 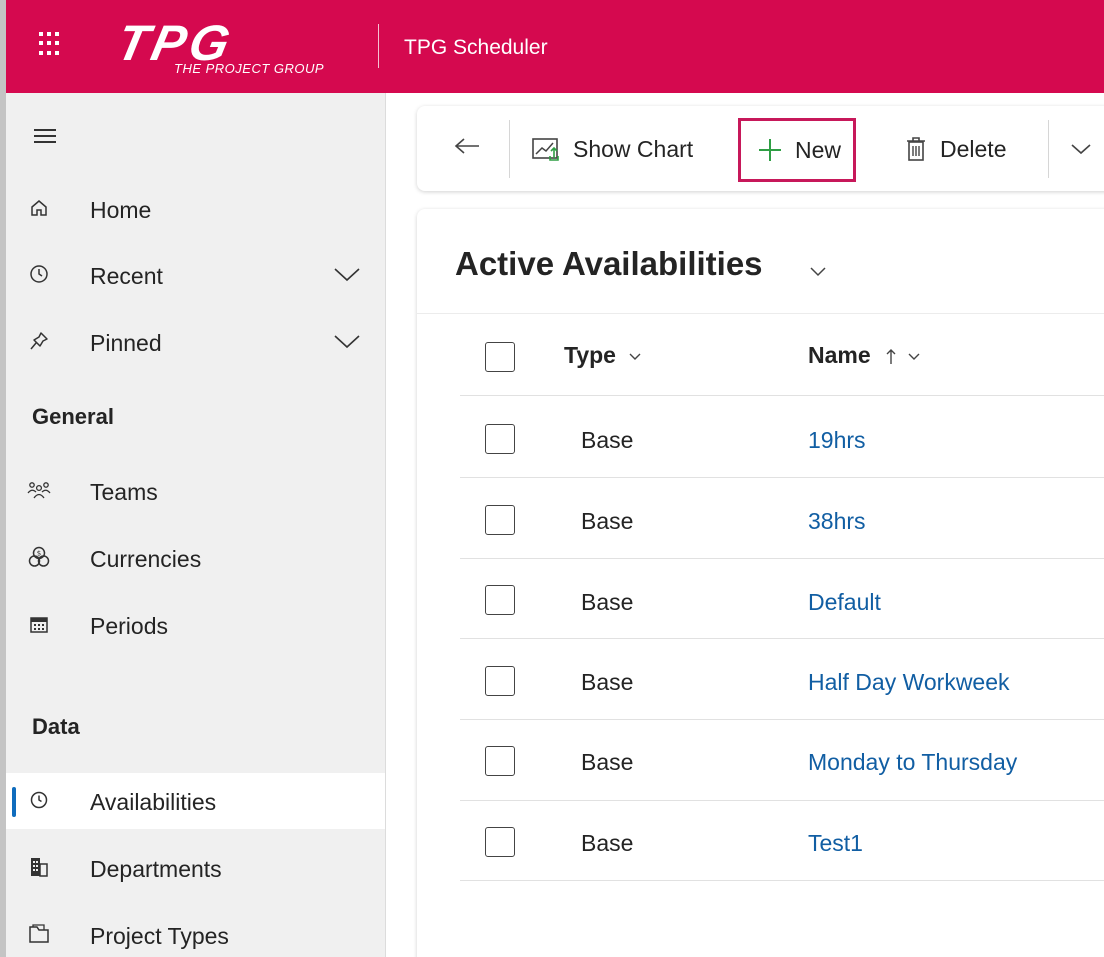 I want to click on sidebar-item-currencies: $ Currencies, so click(x=195, y=558).